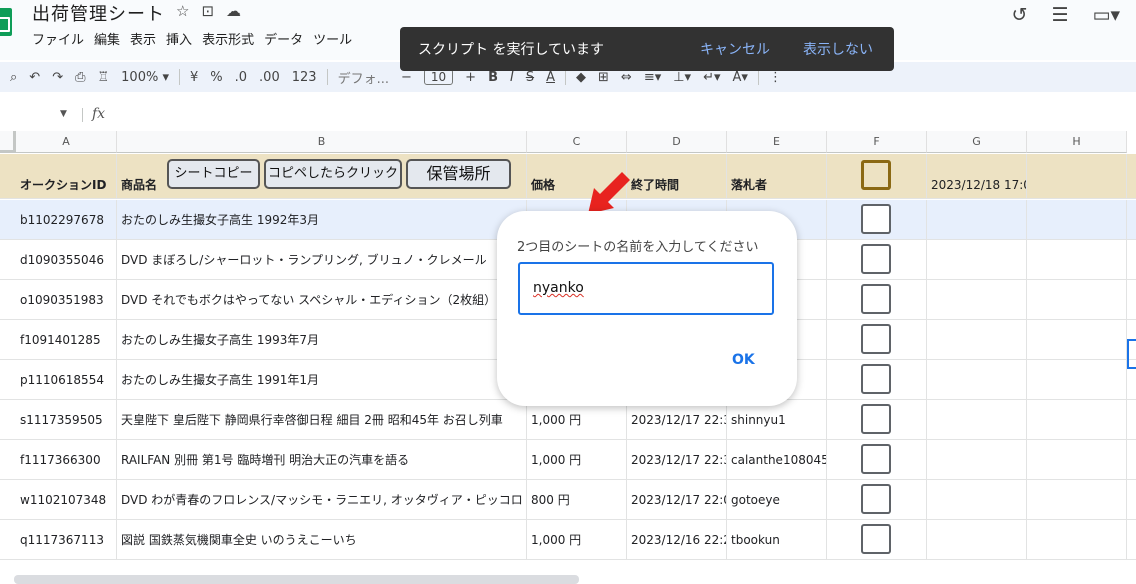 The height and width of the screenshot is (584, 1136). Describe the element at coordinates (777, 499) in the screenshot. I see `cell-winner: gotoeye` at that location.